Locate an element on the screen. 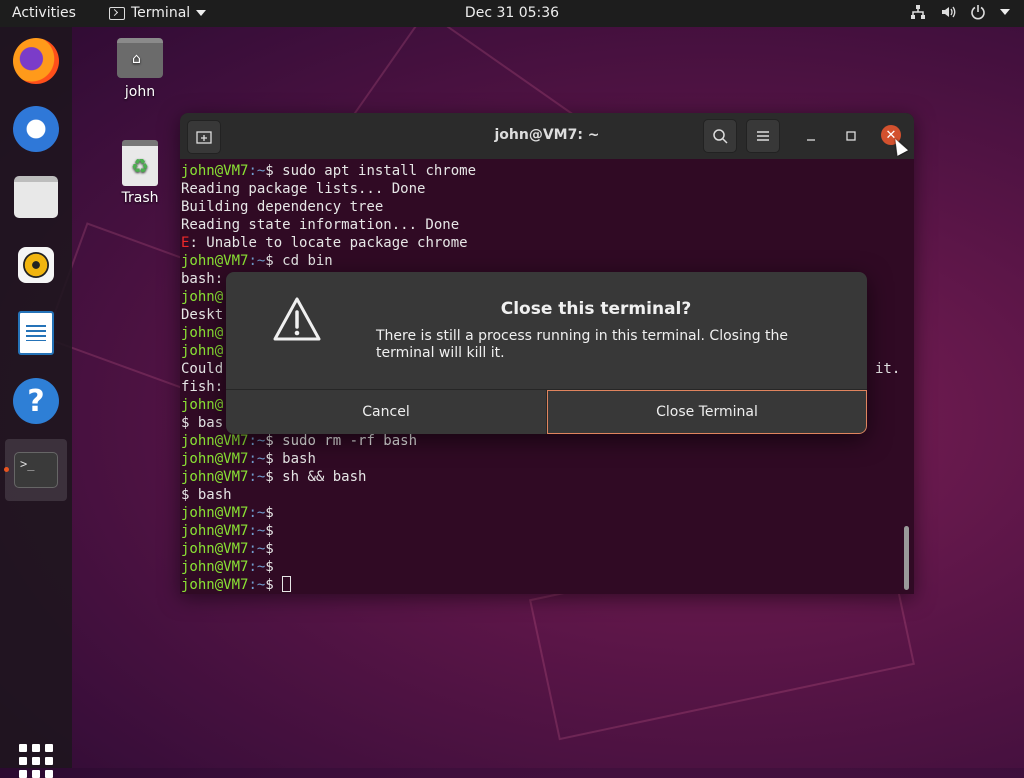 The height and width of the screenshot is (778, 1024). dock-item-firefox is located at coordinates (36, 61).